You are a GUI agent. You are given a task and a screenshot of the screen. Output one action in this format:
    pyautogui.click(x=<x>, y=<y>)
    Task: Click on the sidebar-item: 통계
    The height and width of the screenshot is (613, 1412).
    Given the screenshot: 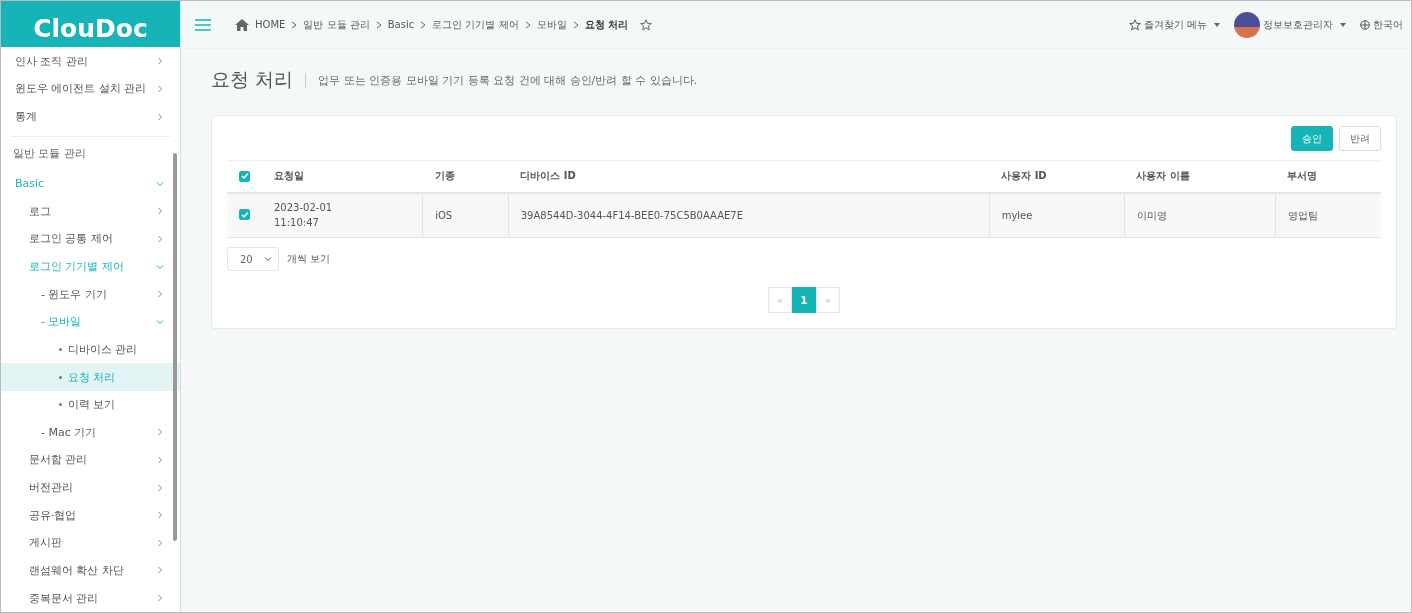 What is the action you would take?
    pyautogui.click(x=90, y=116)
    